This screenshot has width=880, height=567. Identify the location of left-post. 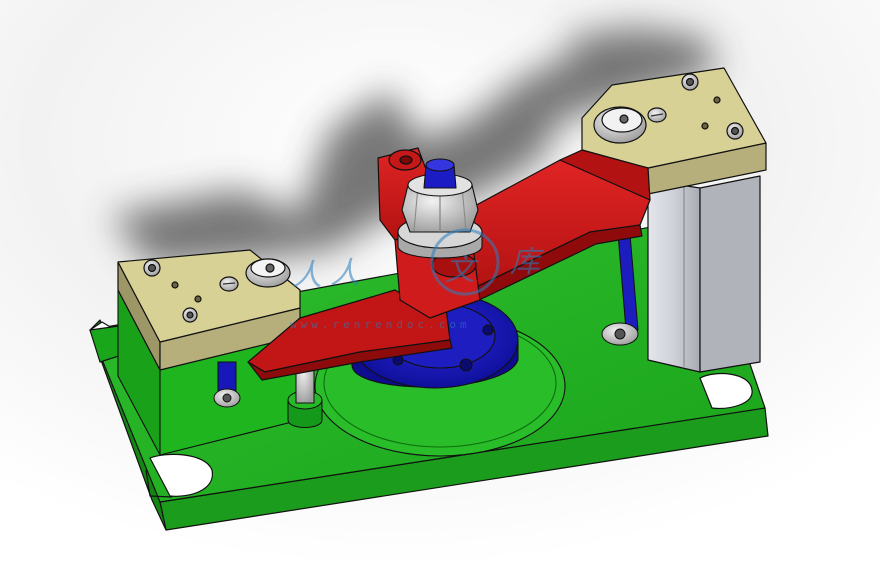
(227, 384).